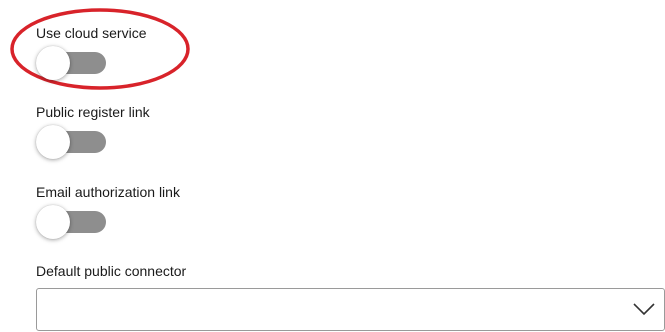  I want to click on setting-use-cloud-service: Use cloud service, so click(91, 52).